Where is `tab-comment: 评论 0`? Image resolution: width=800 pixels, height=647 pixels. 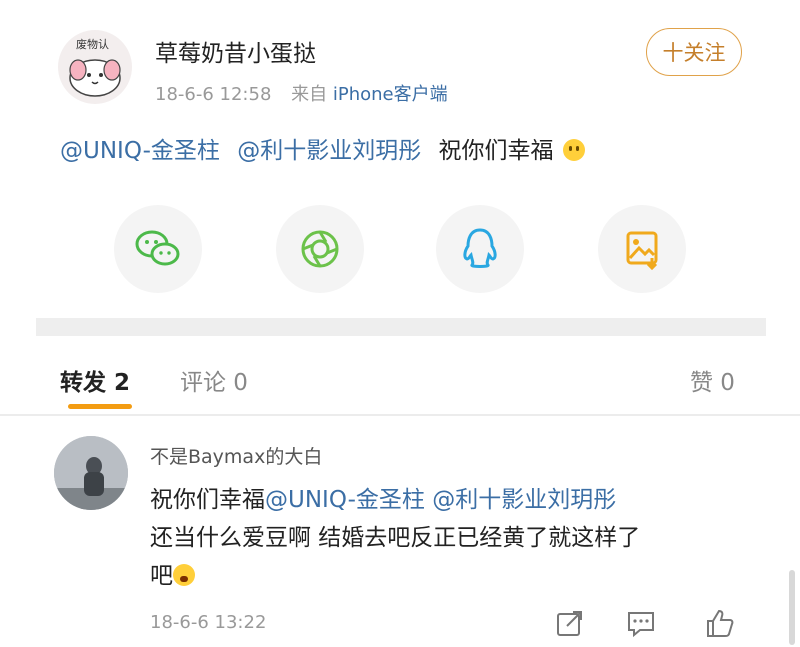 tab-comment: 评论 0 is located at coordinates (214, 380).